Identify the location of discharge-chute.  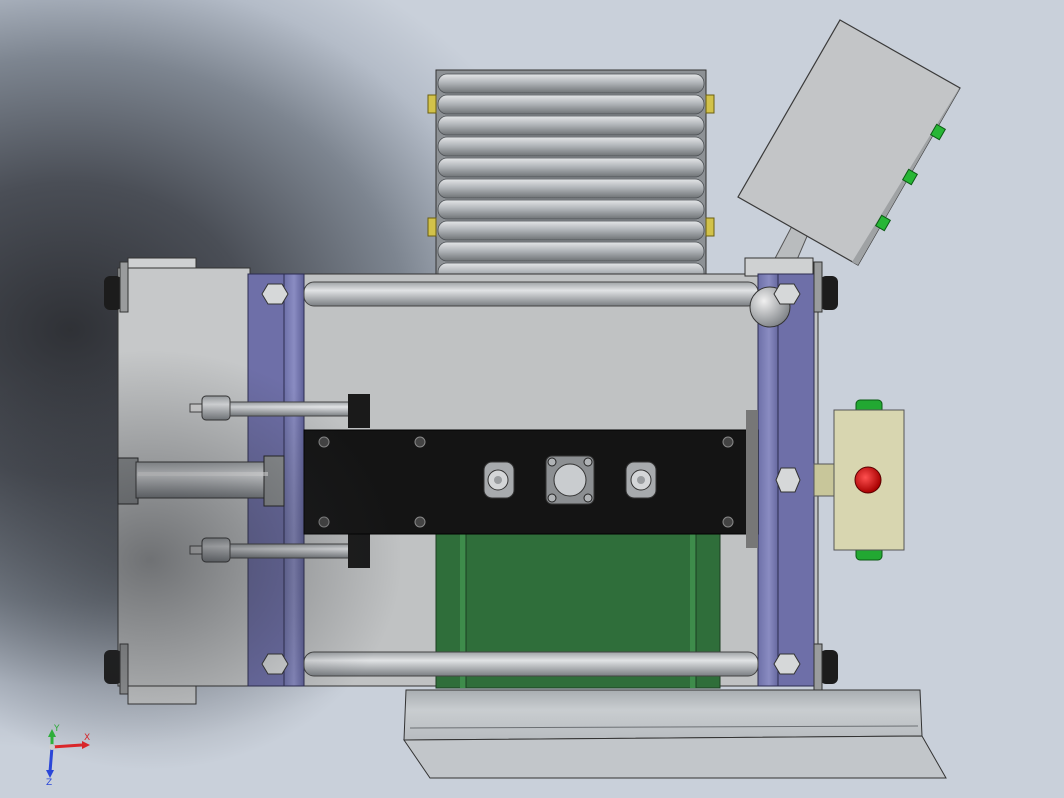
(675, 734).